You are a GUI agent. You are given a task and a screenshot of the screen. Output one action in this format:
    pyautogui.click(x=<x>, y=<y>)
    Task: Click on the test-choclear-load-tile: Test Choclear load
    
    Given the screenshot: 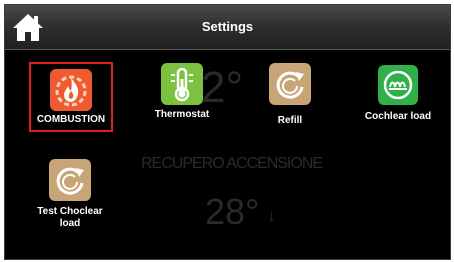 What is the action you would take?
    pyautogui.click(x=70, y=194)
    